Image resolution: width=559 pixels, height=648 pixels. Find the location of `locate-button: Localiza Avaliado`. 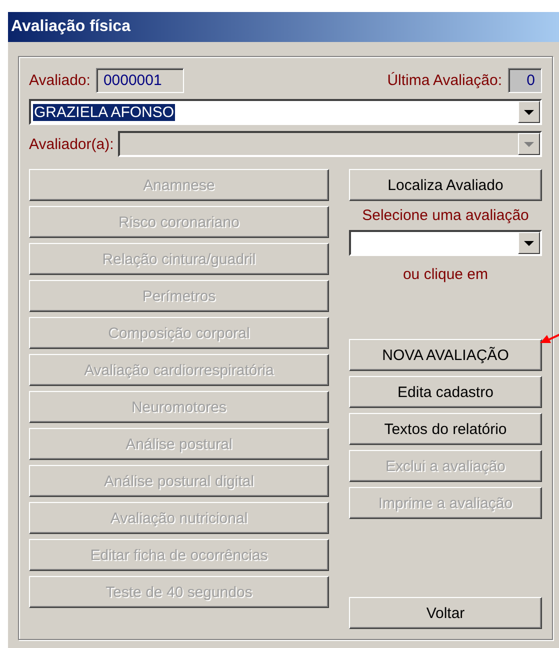

locate-button: Localiza Avaliado is located at coordinates (445, 185).